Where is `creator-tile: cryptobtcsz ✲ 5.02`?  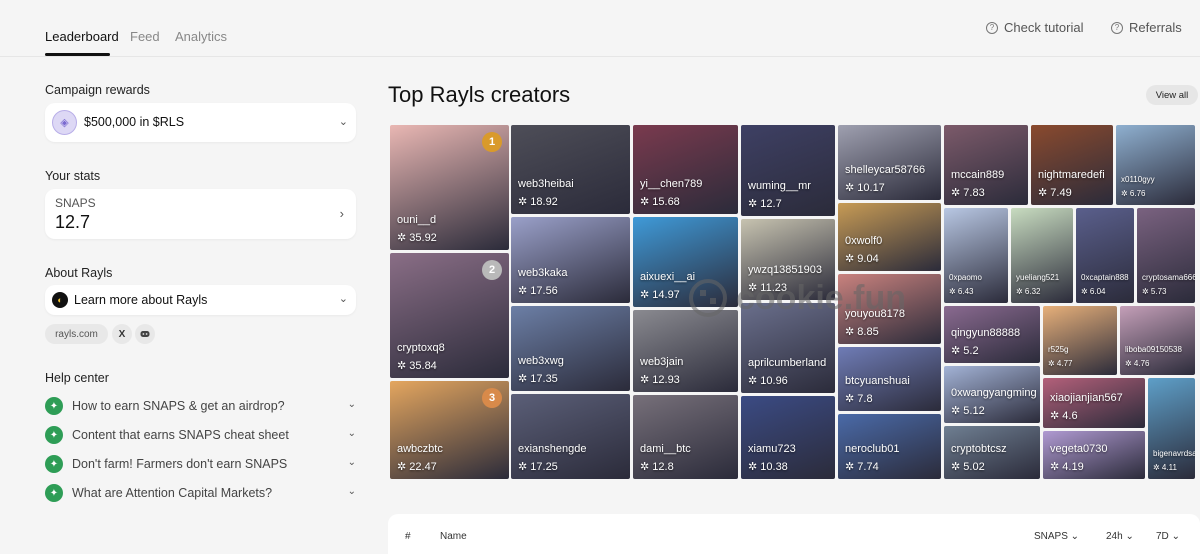
creator-tile: cryptobtcsz ✲ 5.02 is located at coordinates (992, 452).